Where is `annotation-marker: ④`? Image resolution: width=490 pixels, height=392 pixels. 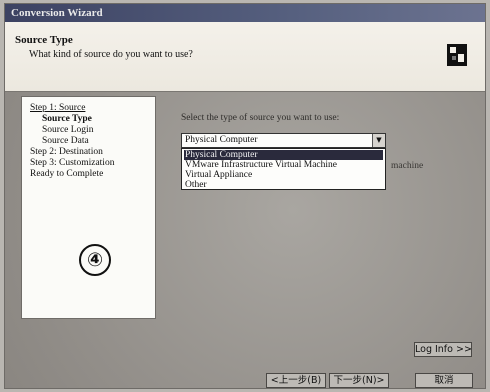 annotation-marker: ④ is located at coordinates (95, 260).